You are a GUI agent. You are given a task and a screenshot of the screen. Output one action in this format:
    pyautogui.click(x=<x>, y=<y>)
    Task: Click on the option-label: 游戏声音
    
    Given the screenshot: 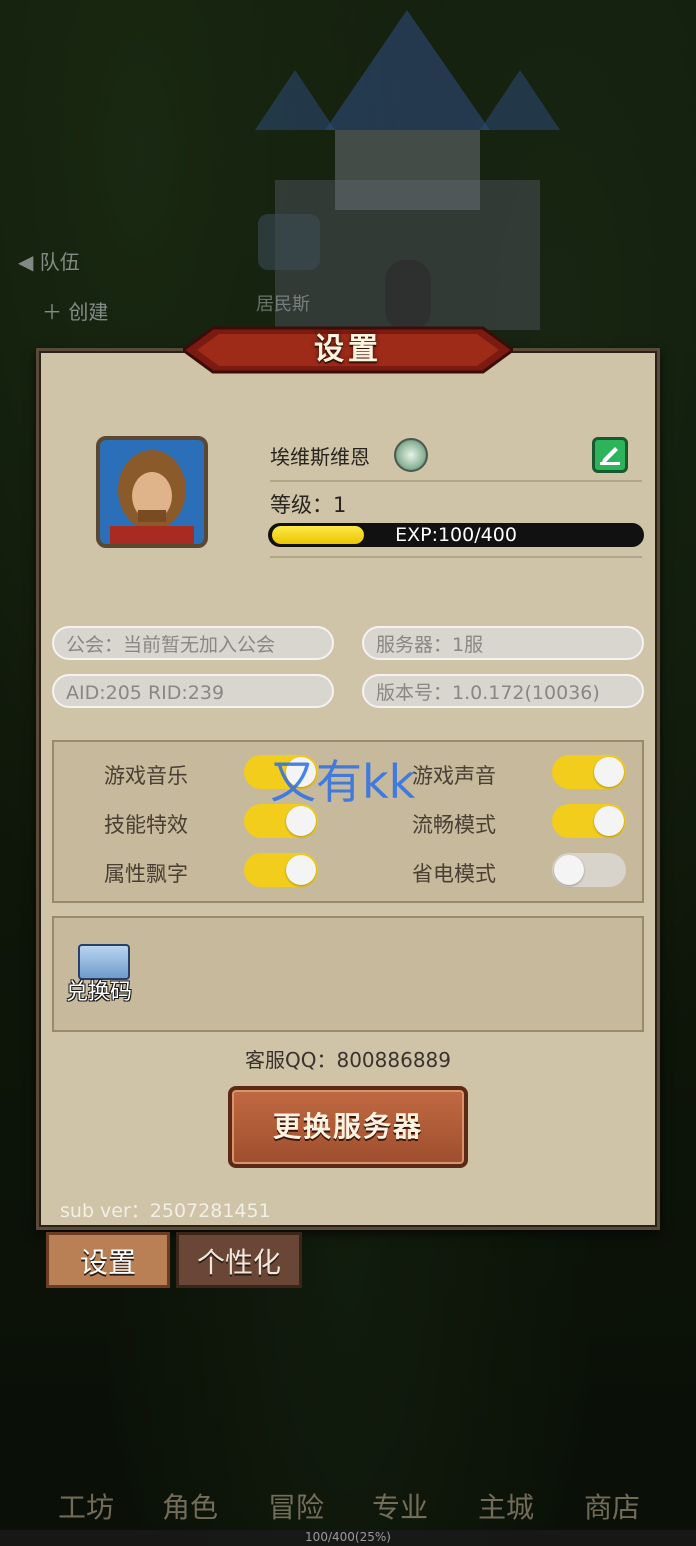 What is the action you would take?
    pyautogui.click(x=454, y=776)
    